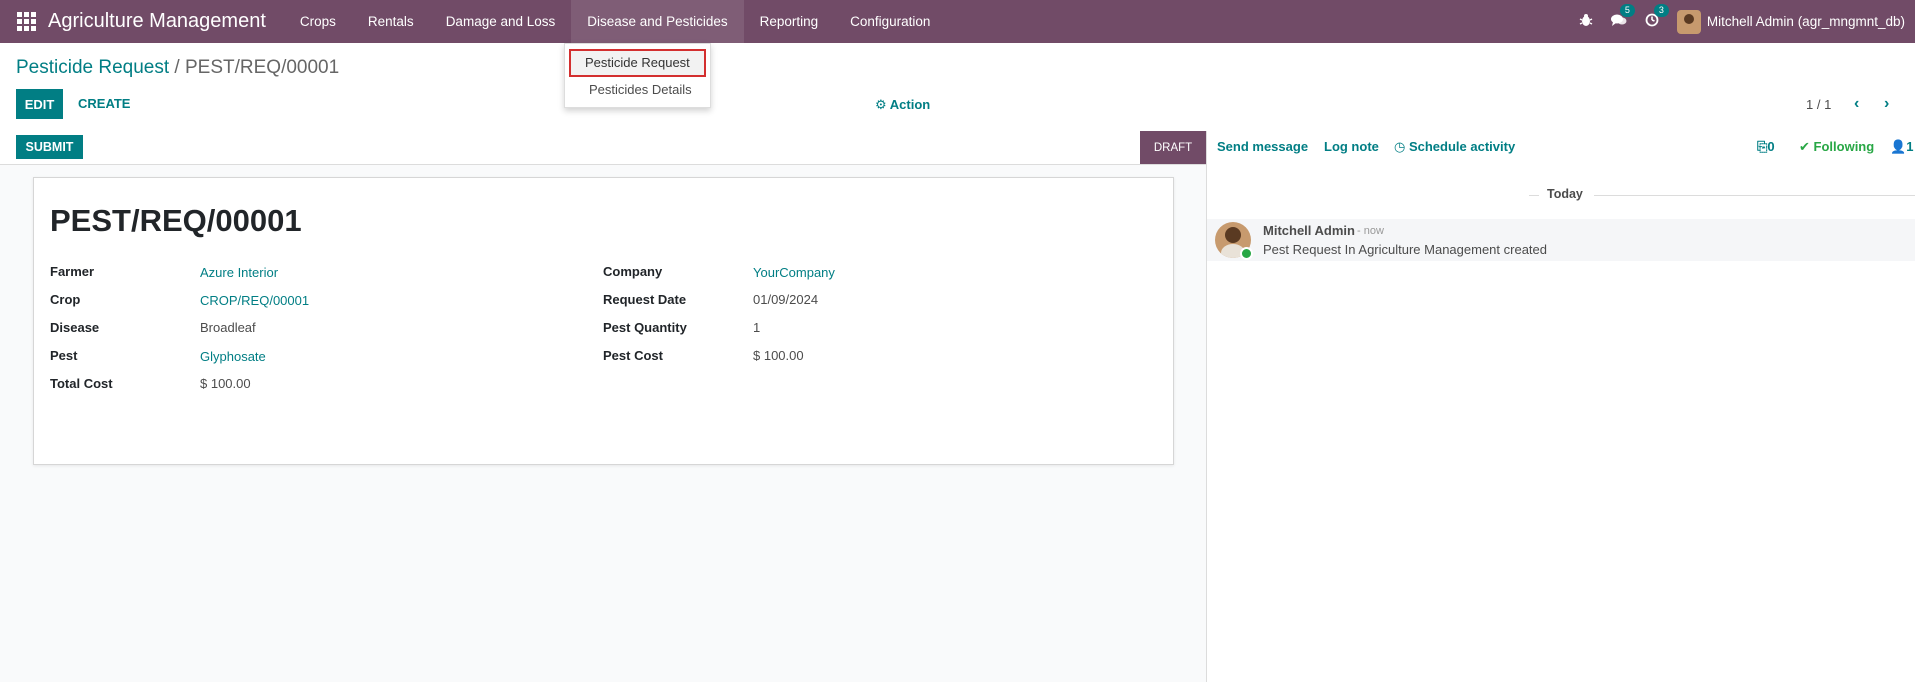 The image size is (1915, 682). Describe the element at coordinates (1754, 195) in the screenshot. I see `separator-line-right` at that location.